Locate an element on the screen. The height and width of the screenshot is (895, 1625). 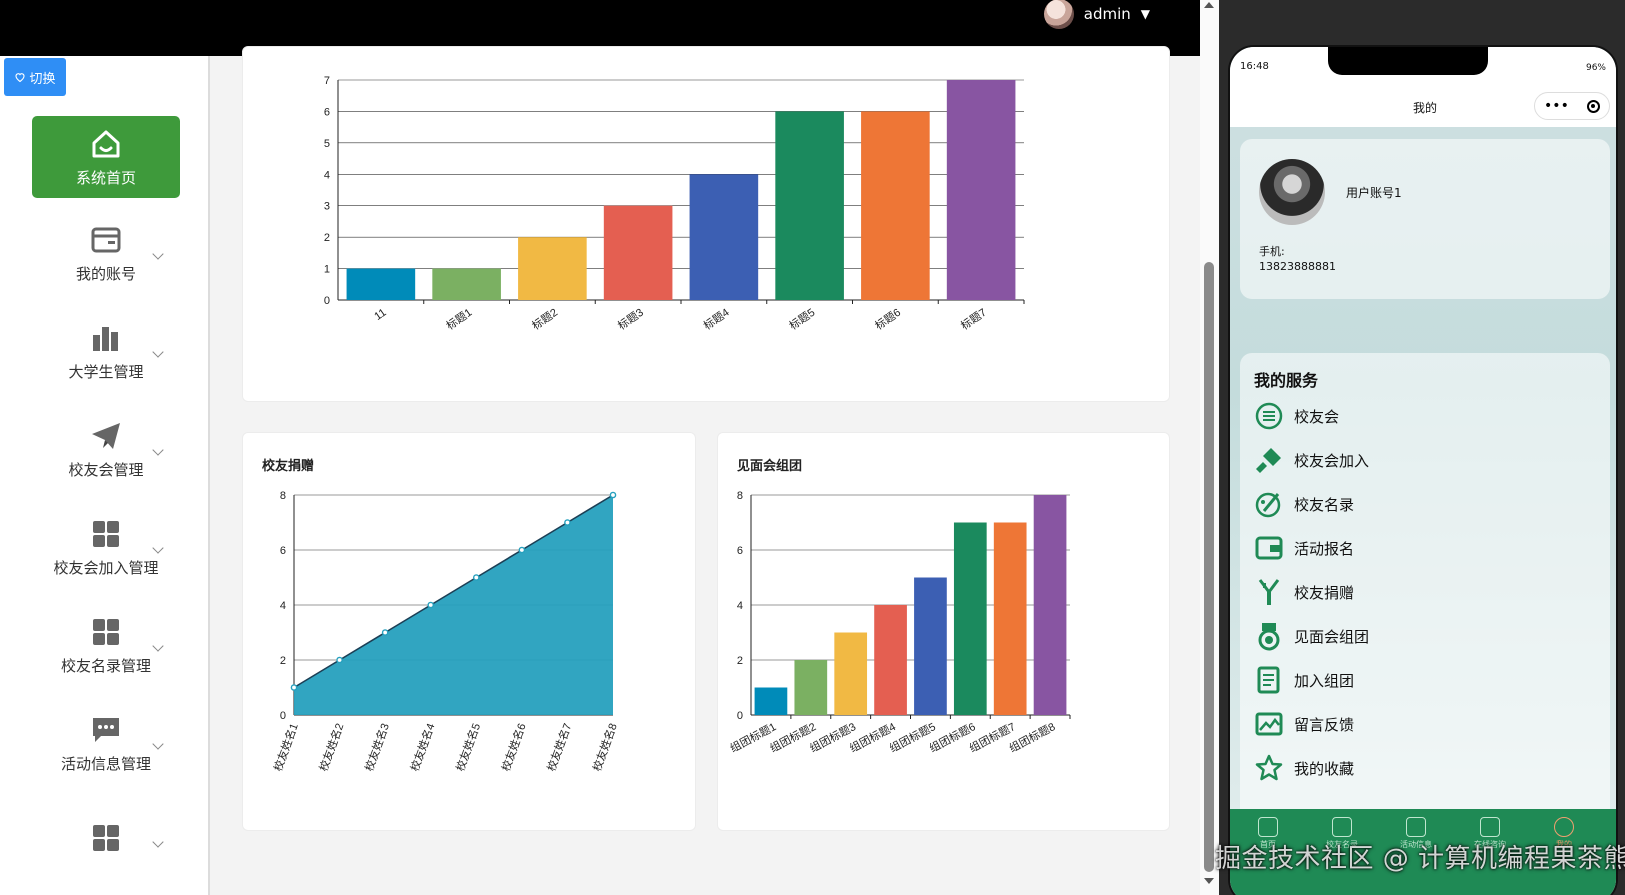
sidebar-item-home: 系统首页 is located at coordinates (106, 157).